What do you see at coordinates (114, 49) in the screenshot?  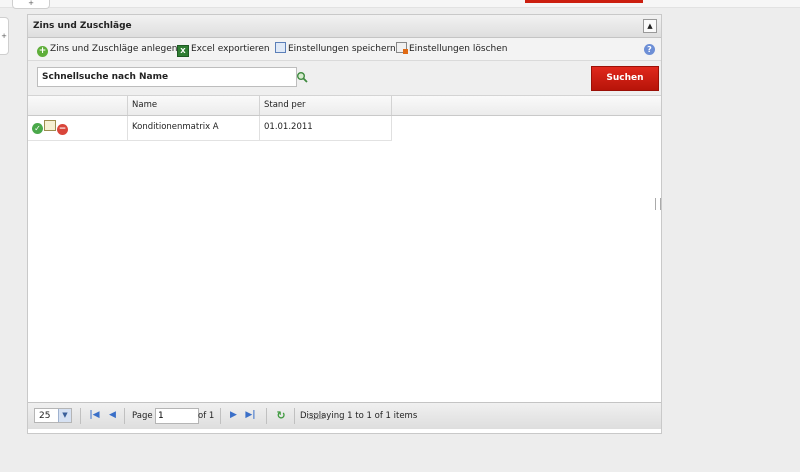 I see `add-button-label: Zins und Zuschläge anlegen` at bounding box center [114, 49].